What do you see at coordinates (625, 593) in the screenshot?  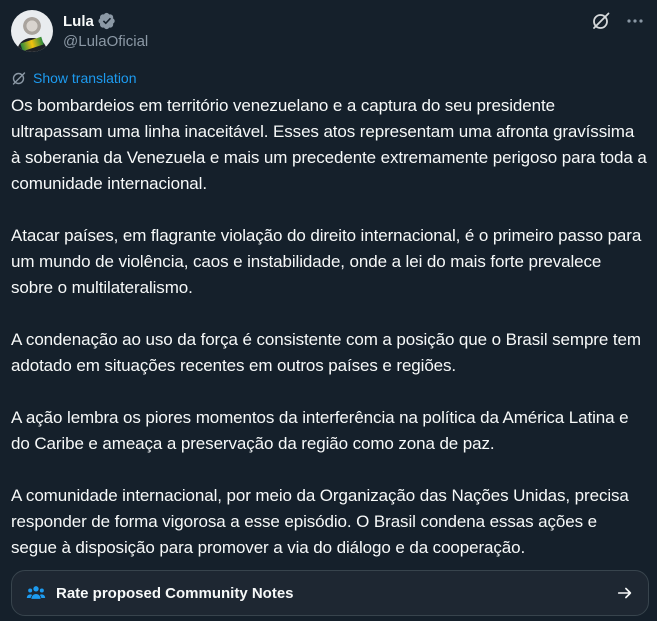 I see `arrow-right-icon` at bounding box center [625, 593].